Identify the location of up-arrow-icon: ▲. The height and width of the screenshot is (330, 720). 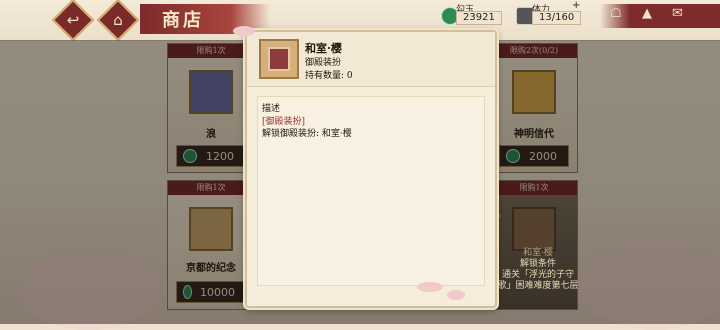
(647, 13).